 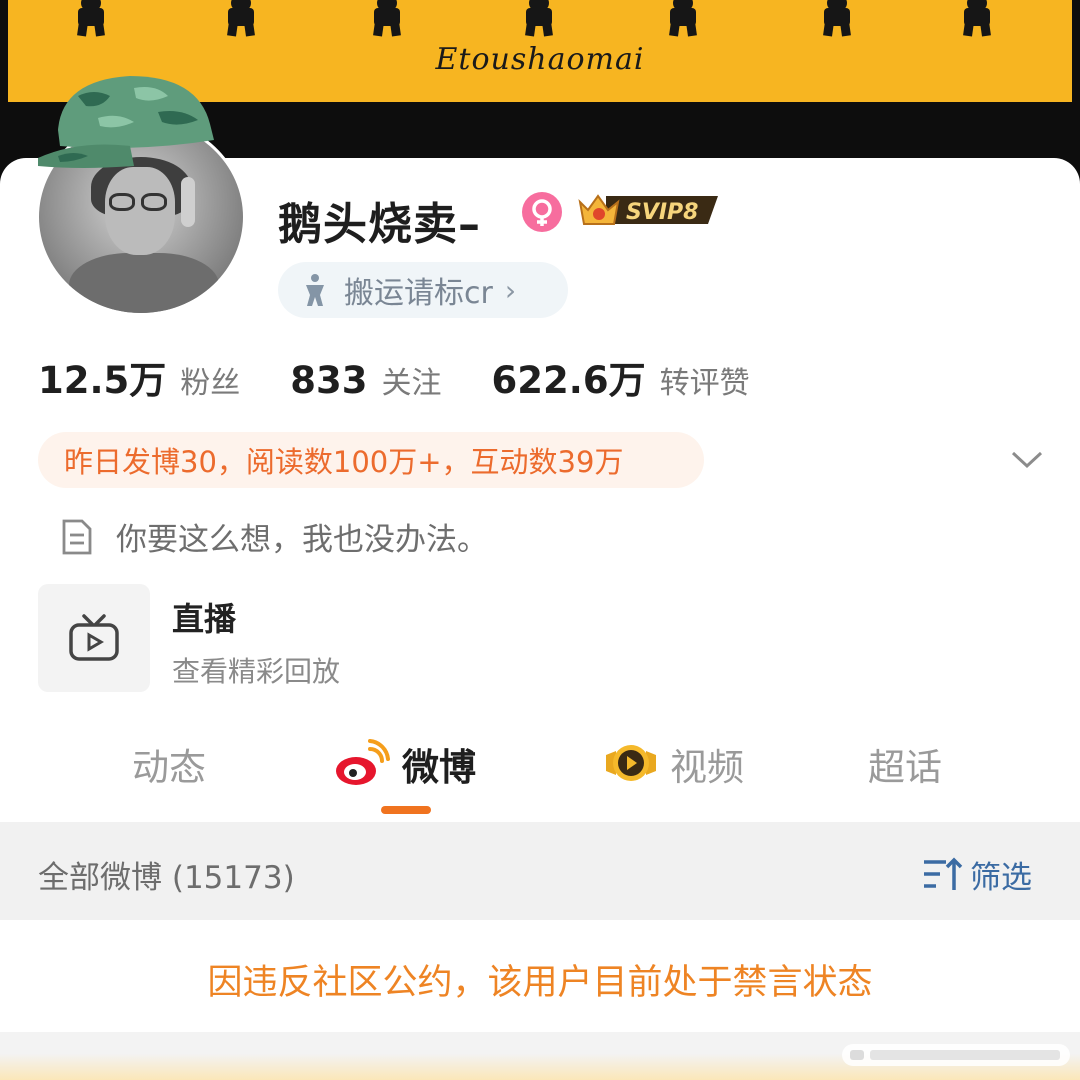 What do you see at coordinates (126, 122) in the screenshot?
I see `camo-cap-icon` at bounding box center [126, 122].